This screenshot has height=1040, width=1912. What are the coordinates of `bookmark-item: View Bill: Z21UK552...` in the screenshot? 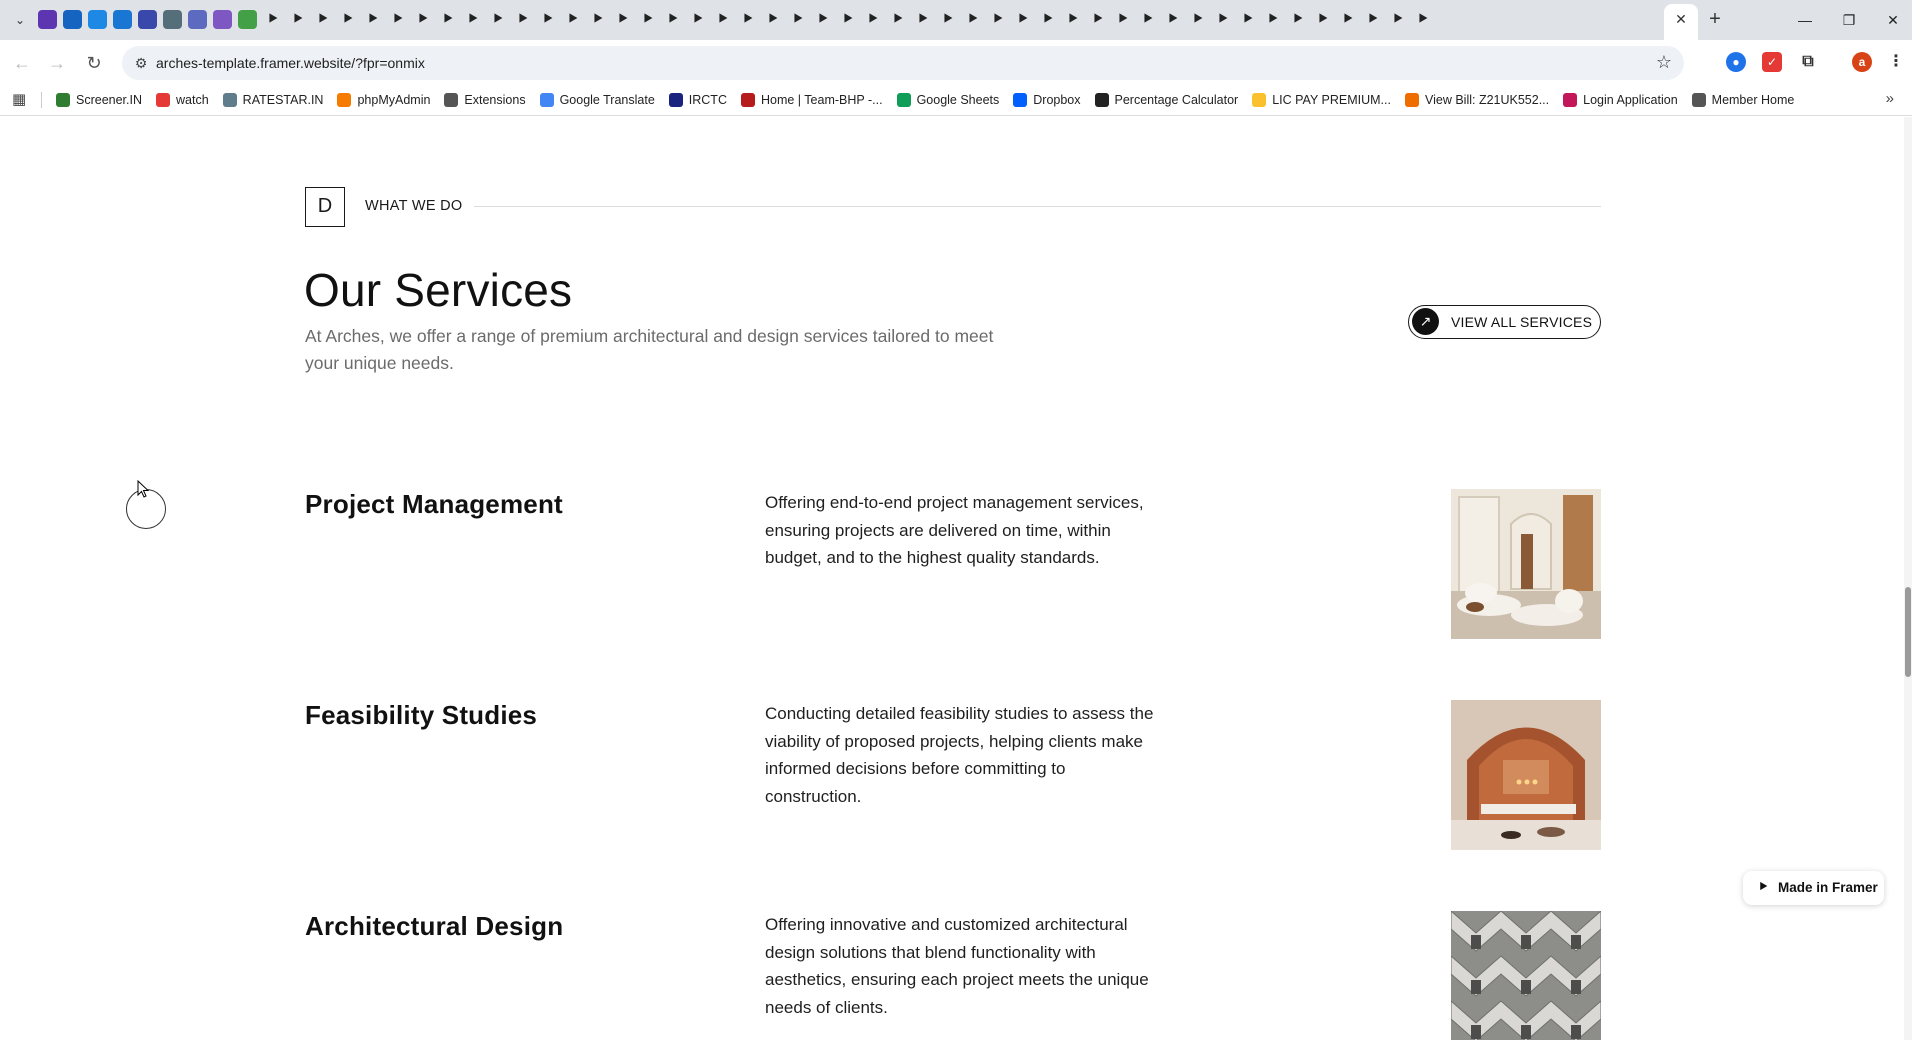 It's located at (1476, 100).